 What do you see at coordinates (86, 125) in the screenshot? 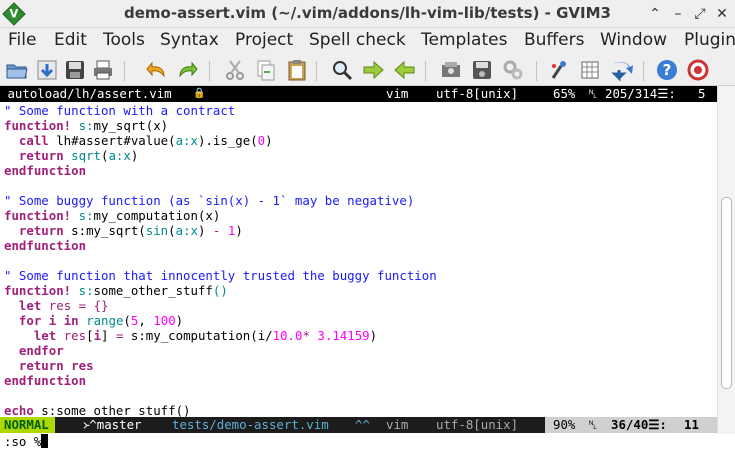
I see `code-line: function! s:my_sqrt(x)` at bounding box center [86, 125].